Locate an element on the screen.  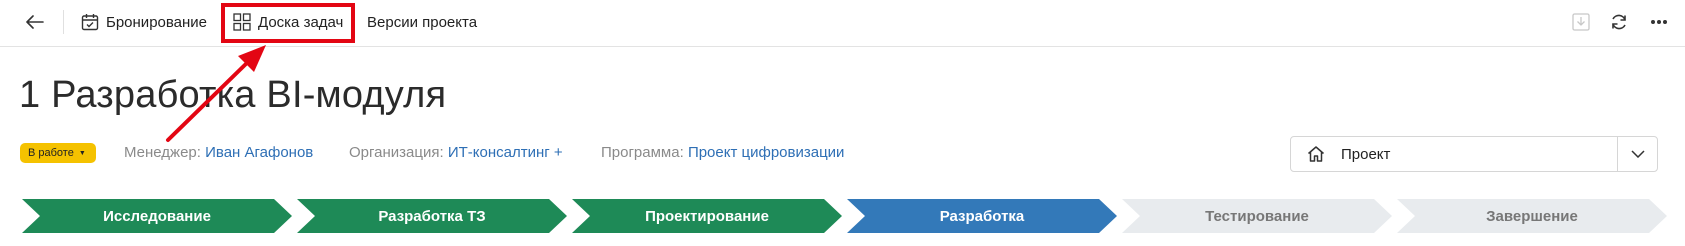
refresh-button is located at coordinates (1619, 22).